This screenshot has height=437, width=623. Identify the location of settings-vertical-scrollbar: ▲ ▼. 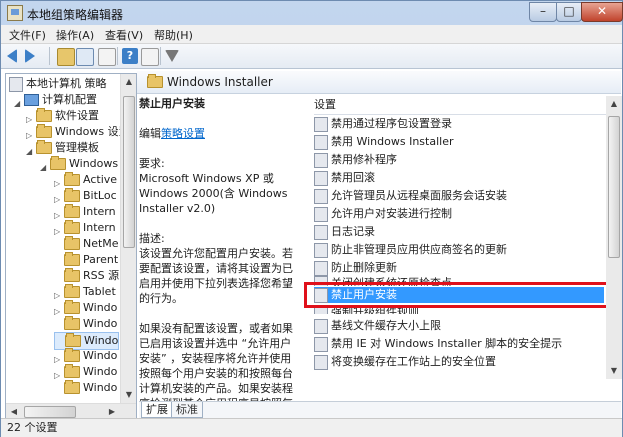
(614, 237).